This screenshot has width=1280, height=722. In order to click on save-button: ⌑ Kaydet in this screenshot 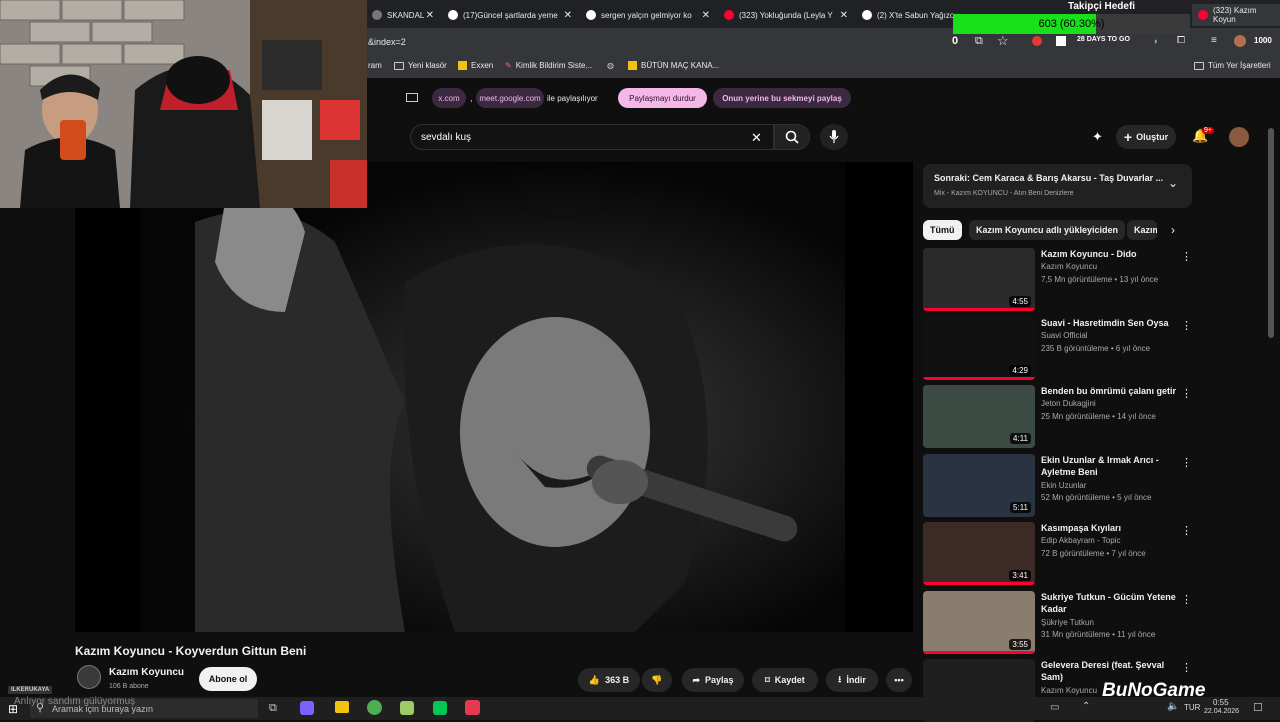, I will do `click(785, 680)`.